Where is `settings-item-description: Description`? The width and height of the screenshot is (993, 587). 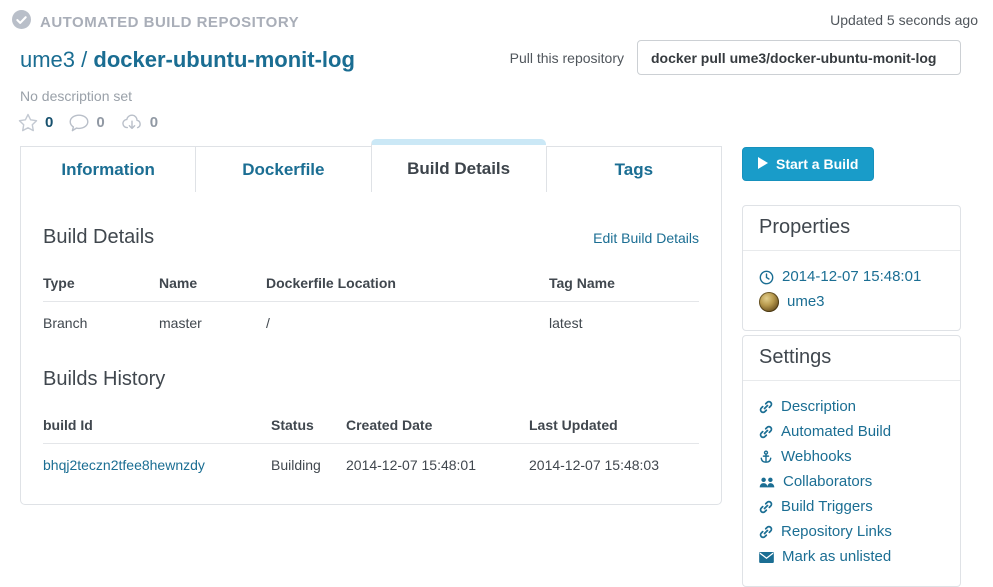
settings-item-description: Description is located at coordinates (851, 407).